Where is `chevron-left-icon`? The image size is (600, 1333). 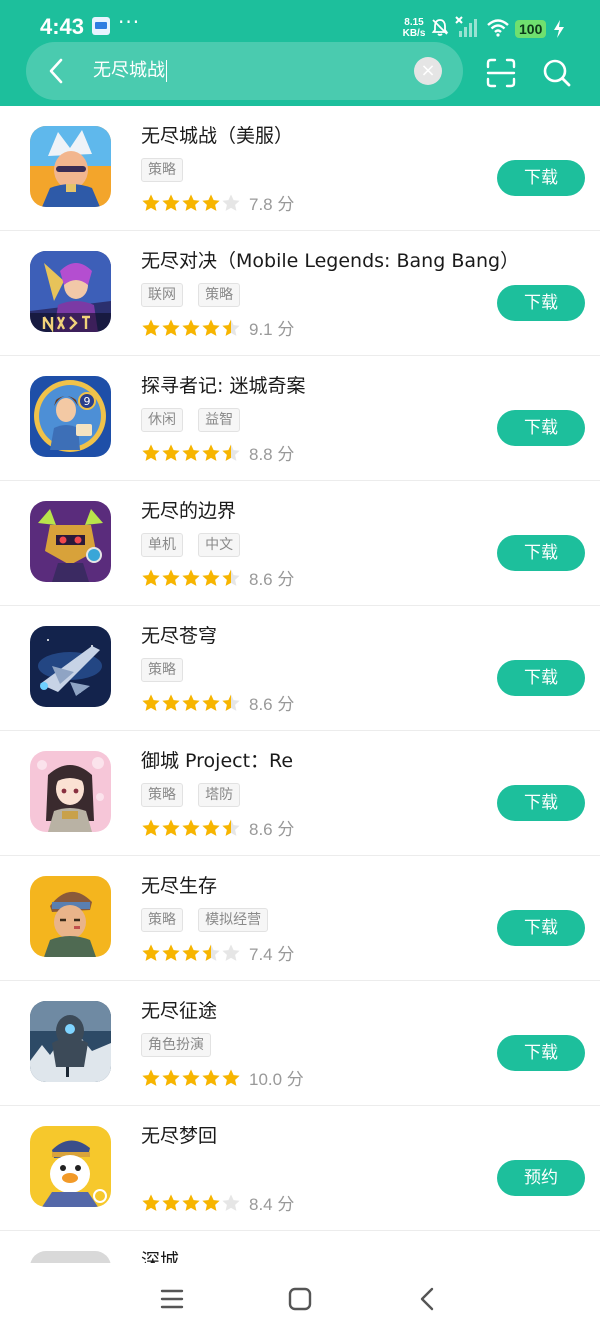 chevron-left-icon is located at coordinates (57, 71).